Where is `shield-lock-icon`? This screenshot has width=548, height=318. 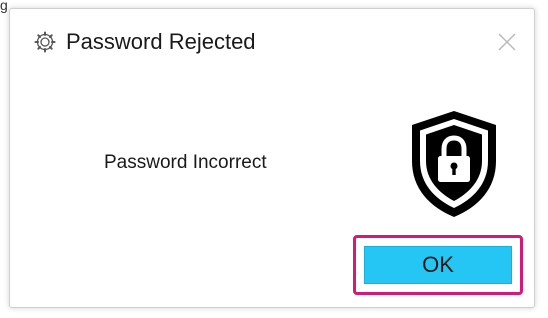 shield-lock-icon is located at coordinates (454, 164).